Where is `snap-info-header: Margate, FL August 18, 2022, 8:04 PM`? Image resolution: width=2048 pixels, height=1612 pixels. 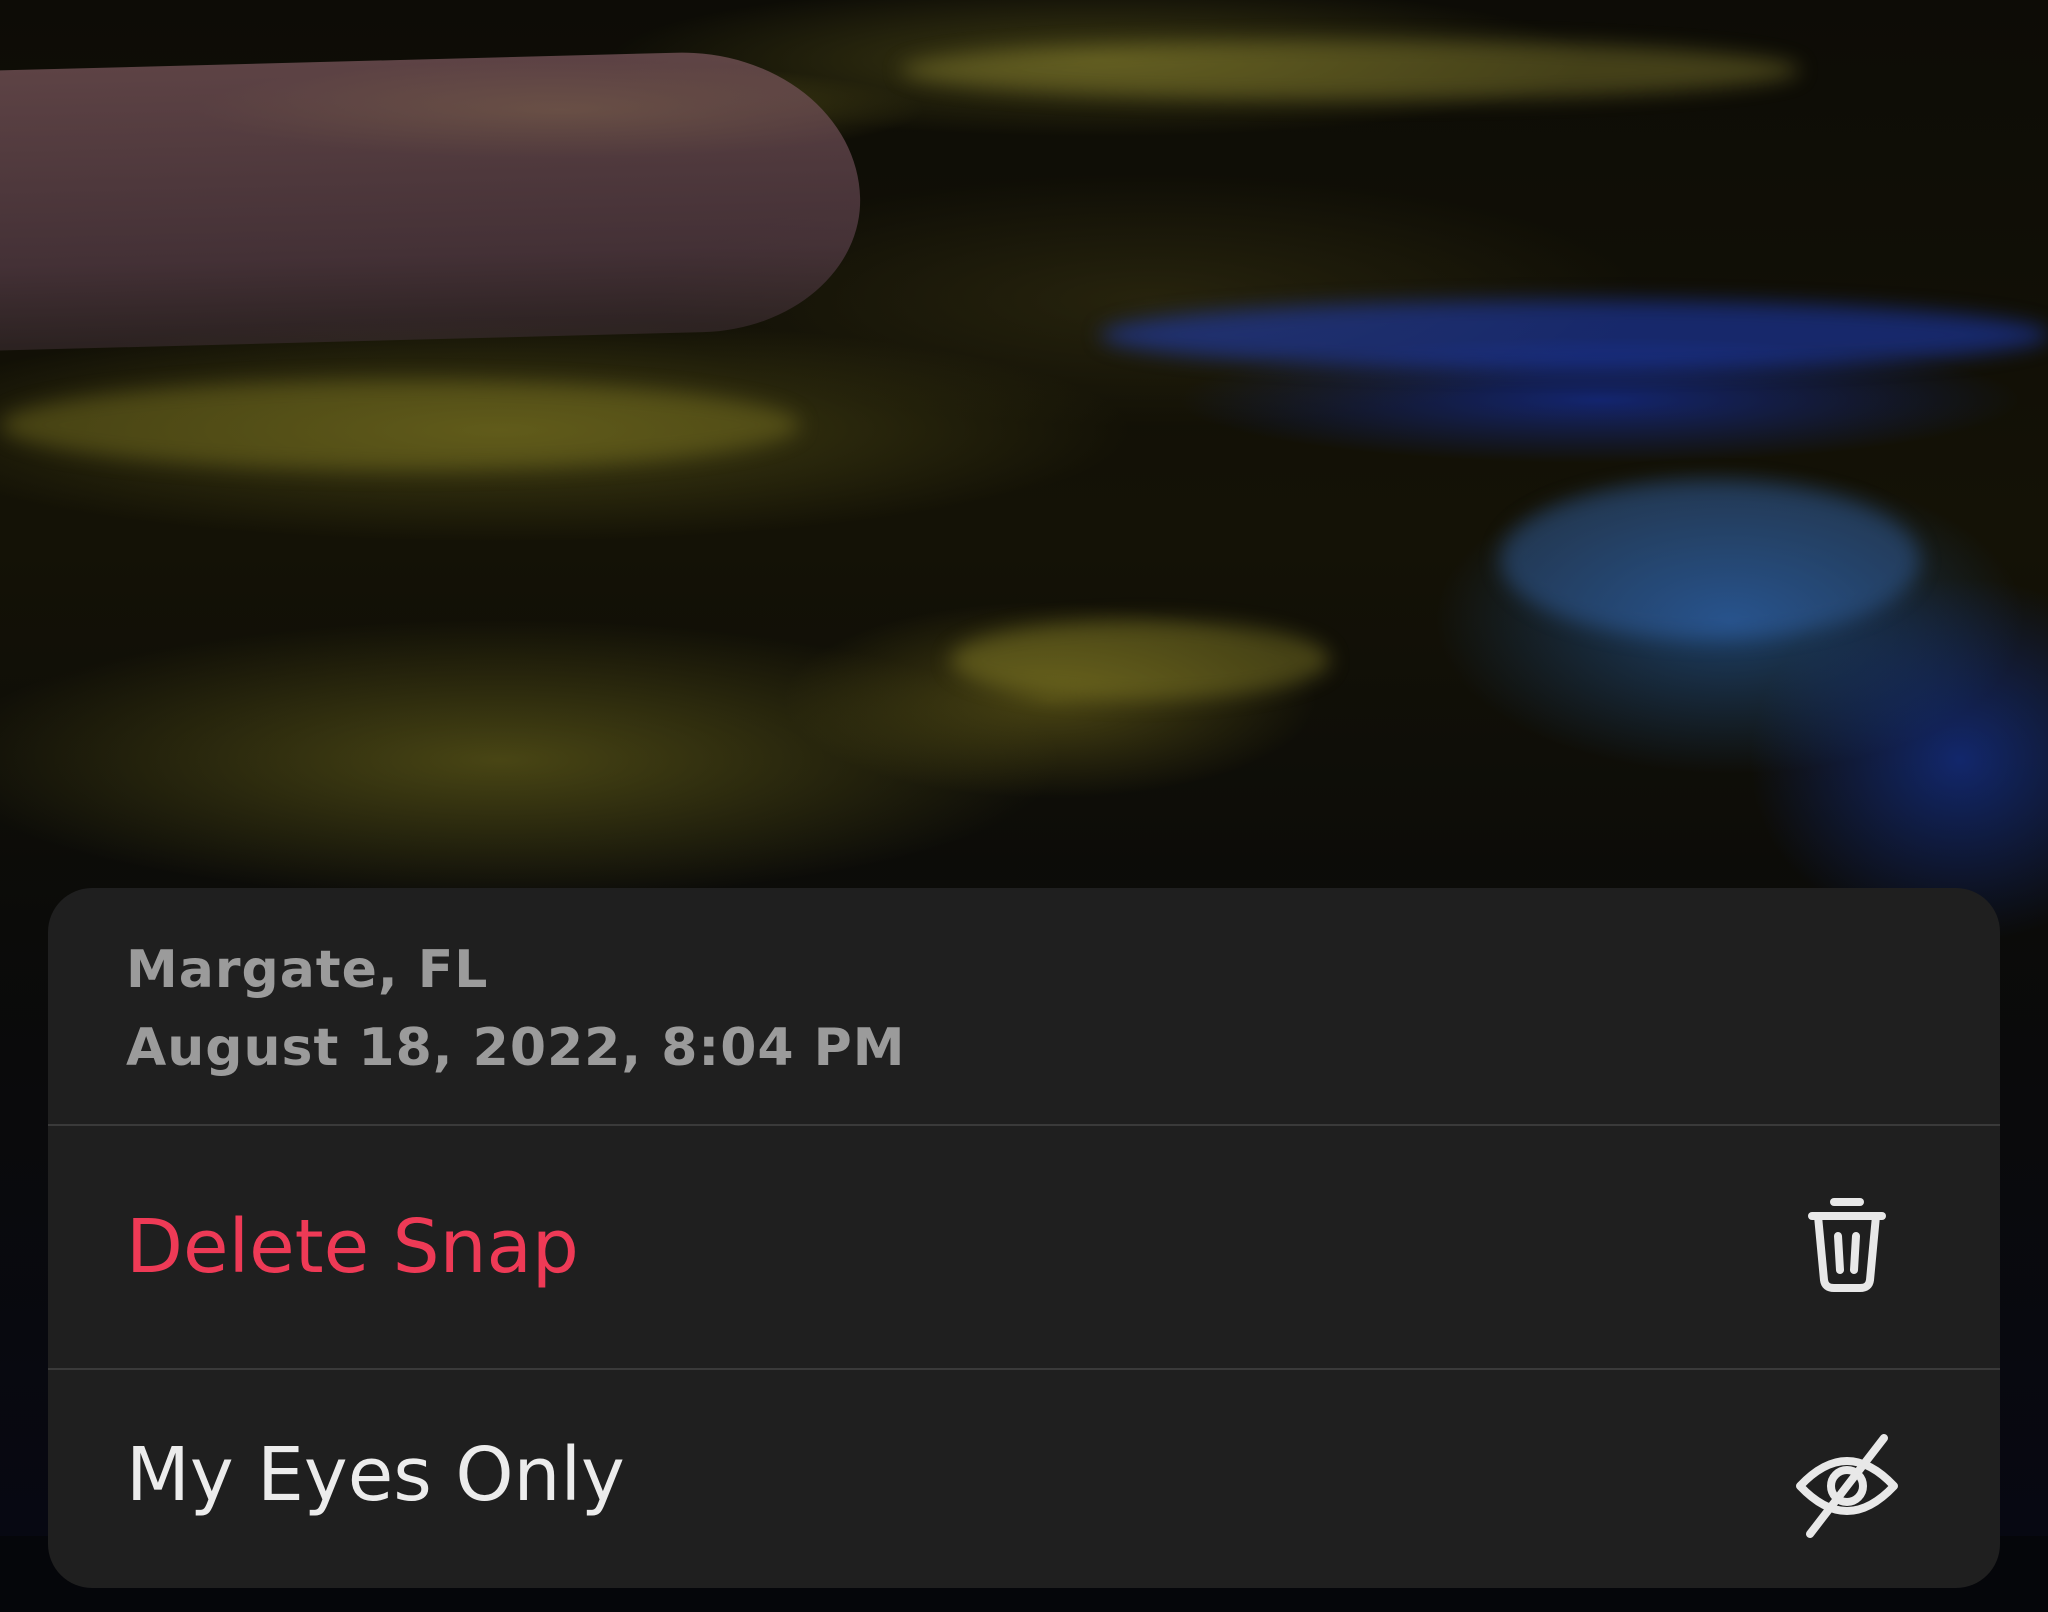 snap-info-header: Margate, FL August 18, 2022, 8:04 PM is located at coordinates (1024, 1007).